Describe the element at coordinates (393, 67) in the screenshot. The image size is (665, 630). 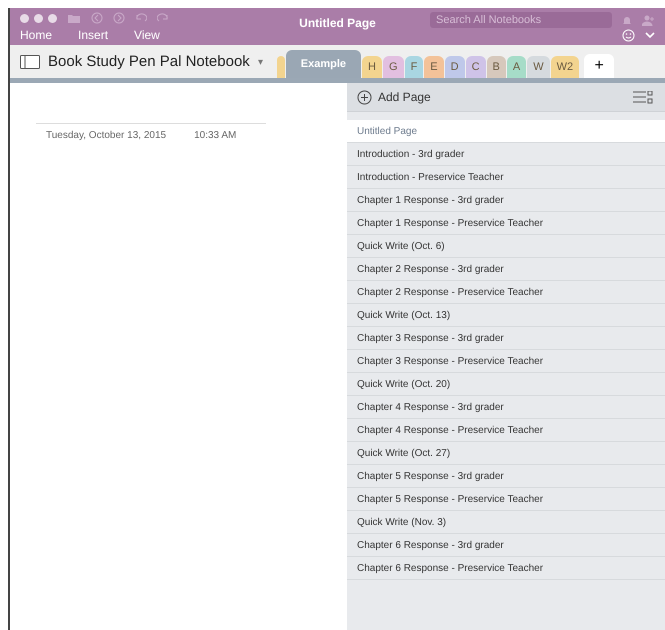
I see `section-tab: G` at that location.